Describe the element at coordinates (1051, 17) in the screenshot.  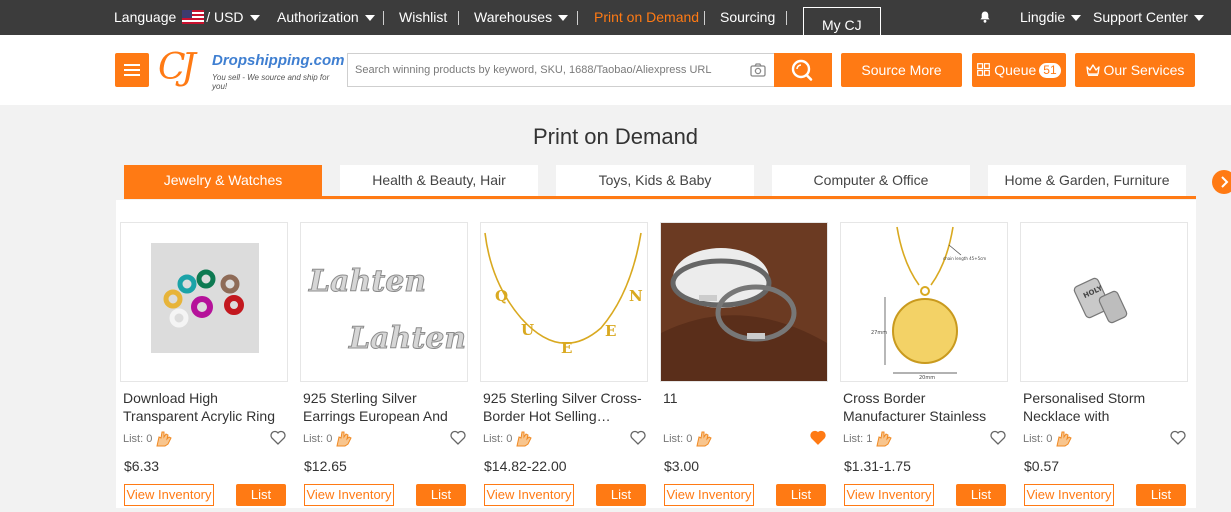
I see `user-menu: Lingdie` at that location.